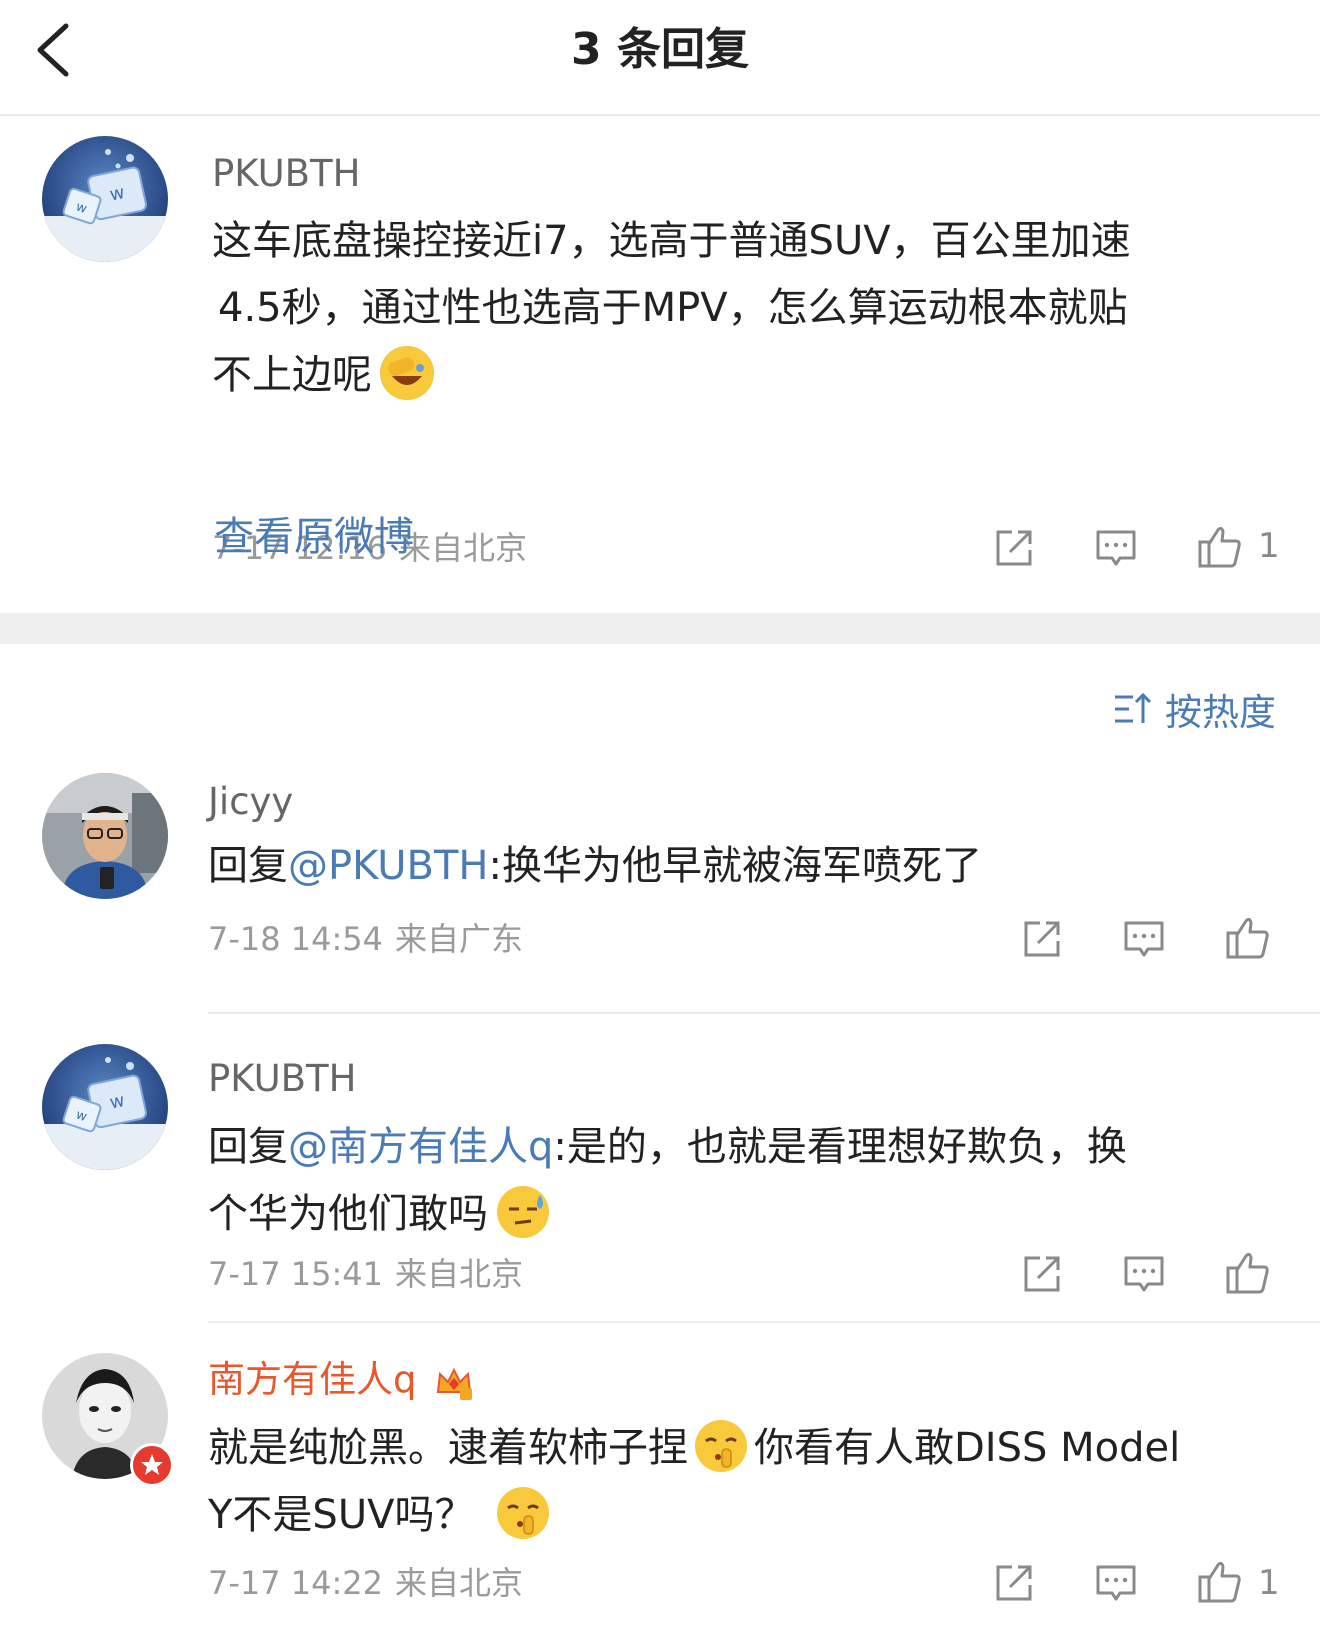 The width and height of the screenshot is (1320, 1645). I want to click on reply-content: :是的，也就是看理想好欺负，换, so click(840, 1147).